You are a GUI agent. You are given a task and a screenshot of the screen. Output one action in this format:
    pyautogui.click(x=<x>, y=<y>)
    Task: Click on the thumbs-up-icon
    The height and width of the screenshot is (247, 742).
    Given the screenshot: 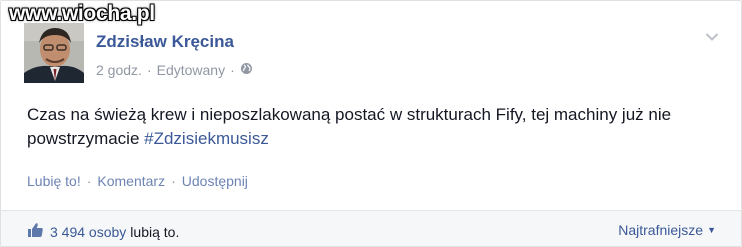 What is the action you would take?
    pyautogui.click(x=35, y=231)
    